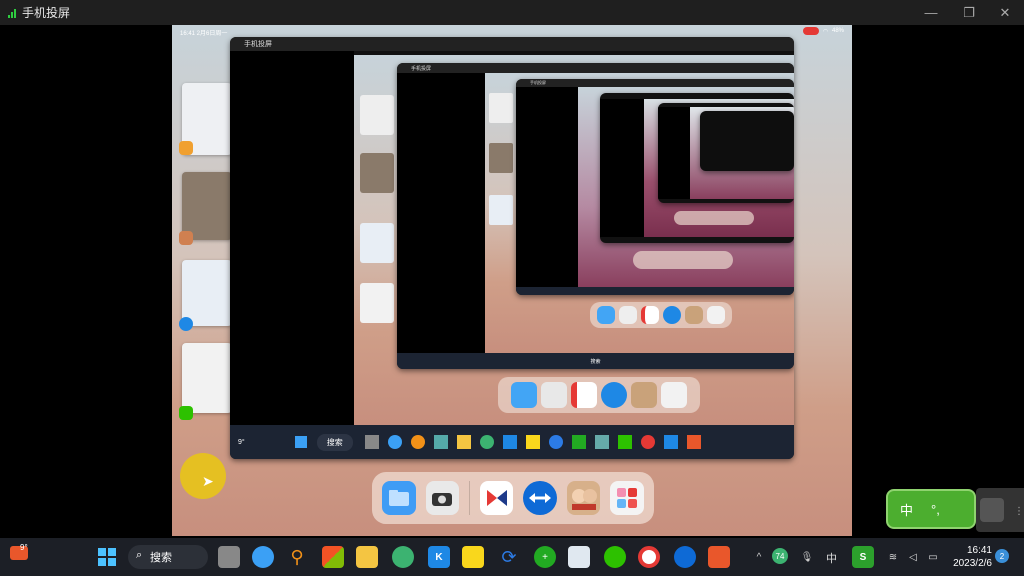  Describe the element at coordinates (24, 547) in the screenshot. I see `weather-temp: 9°` at that location.